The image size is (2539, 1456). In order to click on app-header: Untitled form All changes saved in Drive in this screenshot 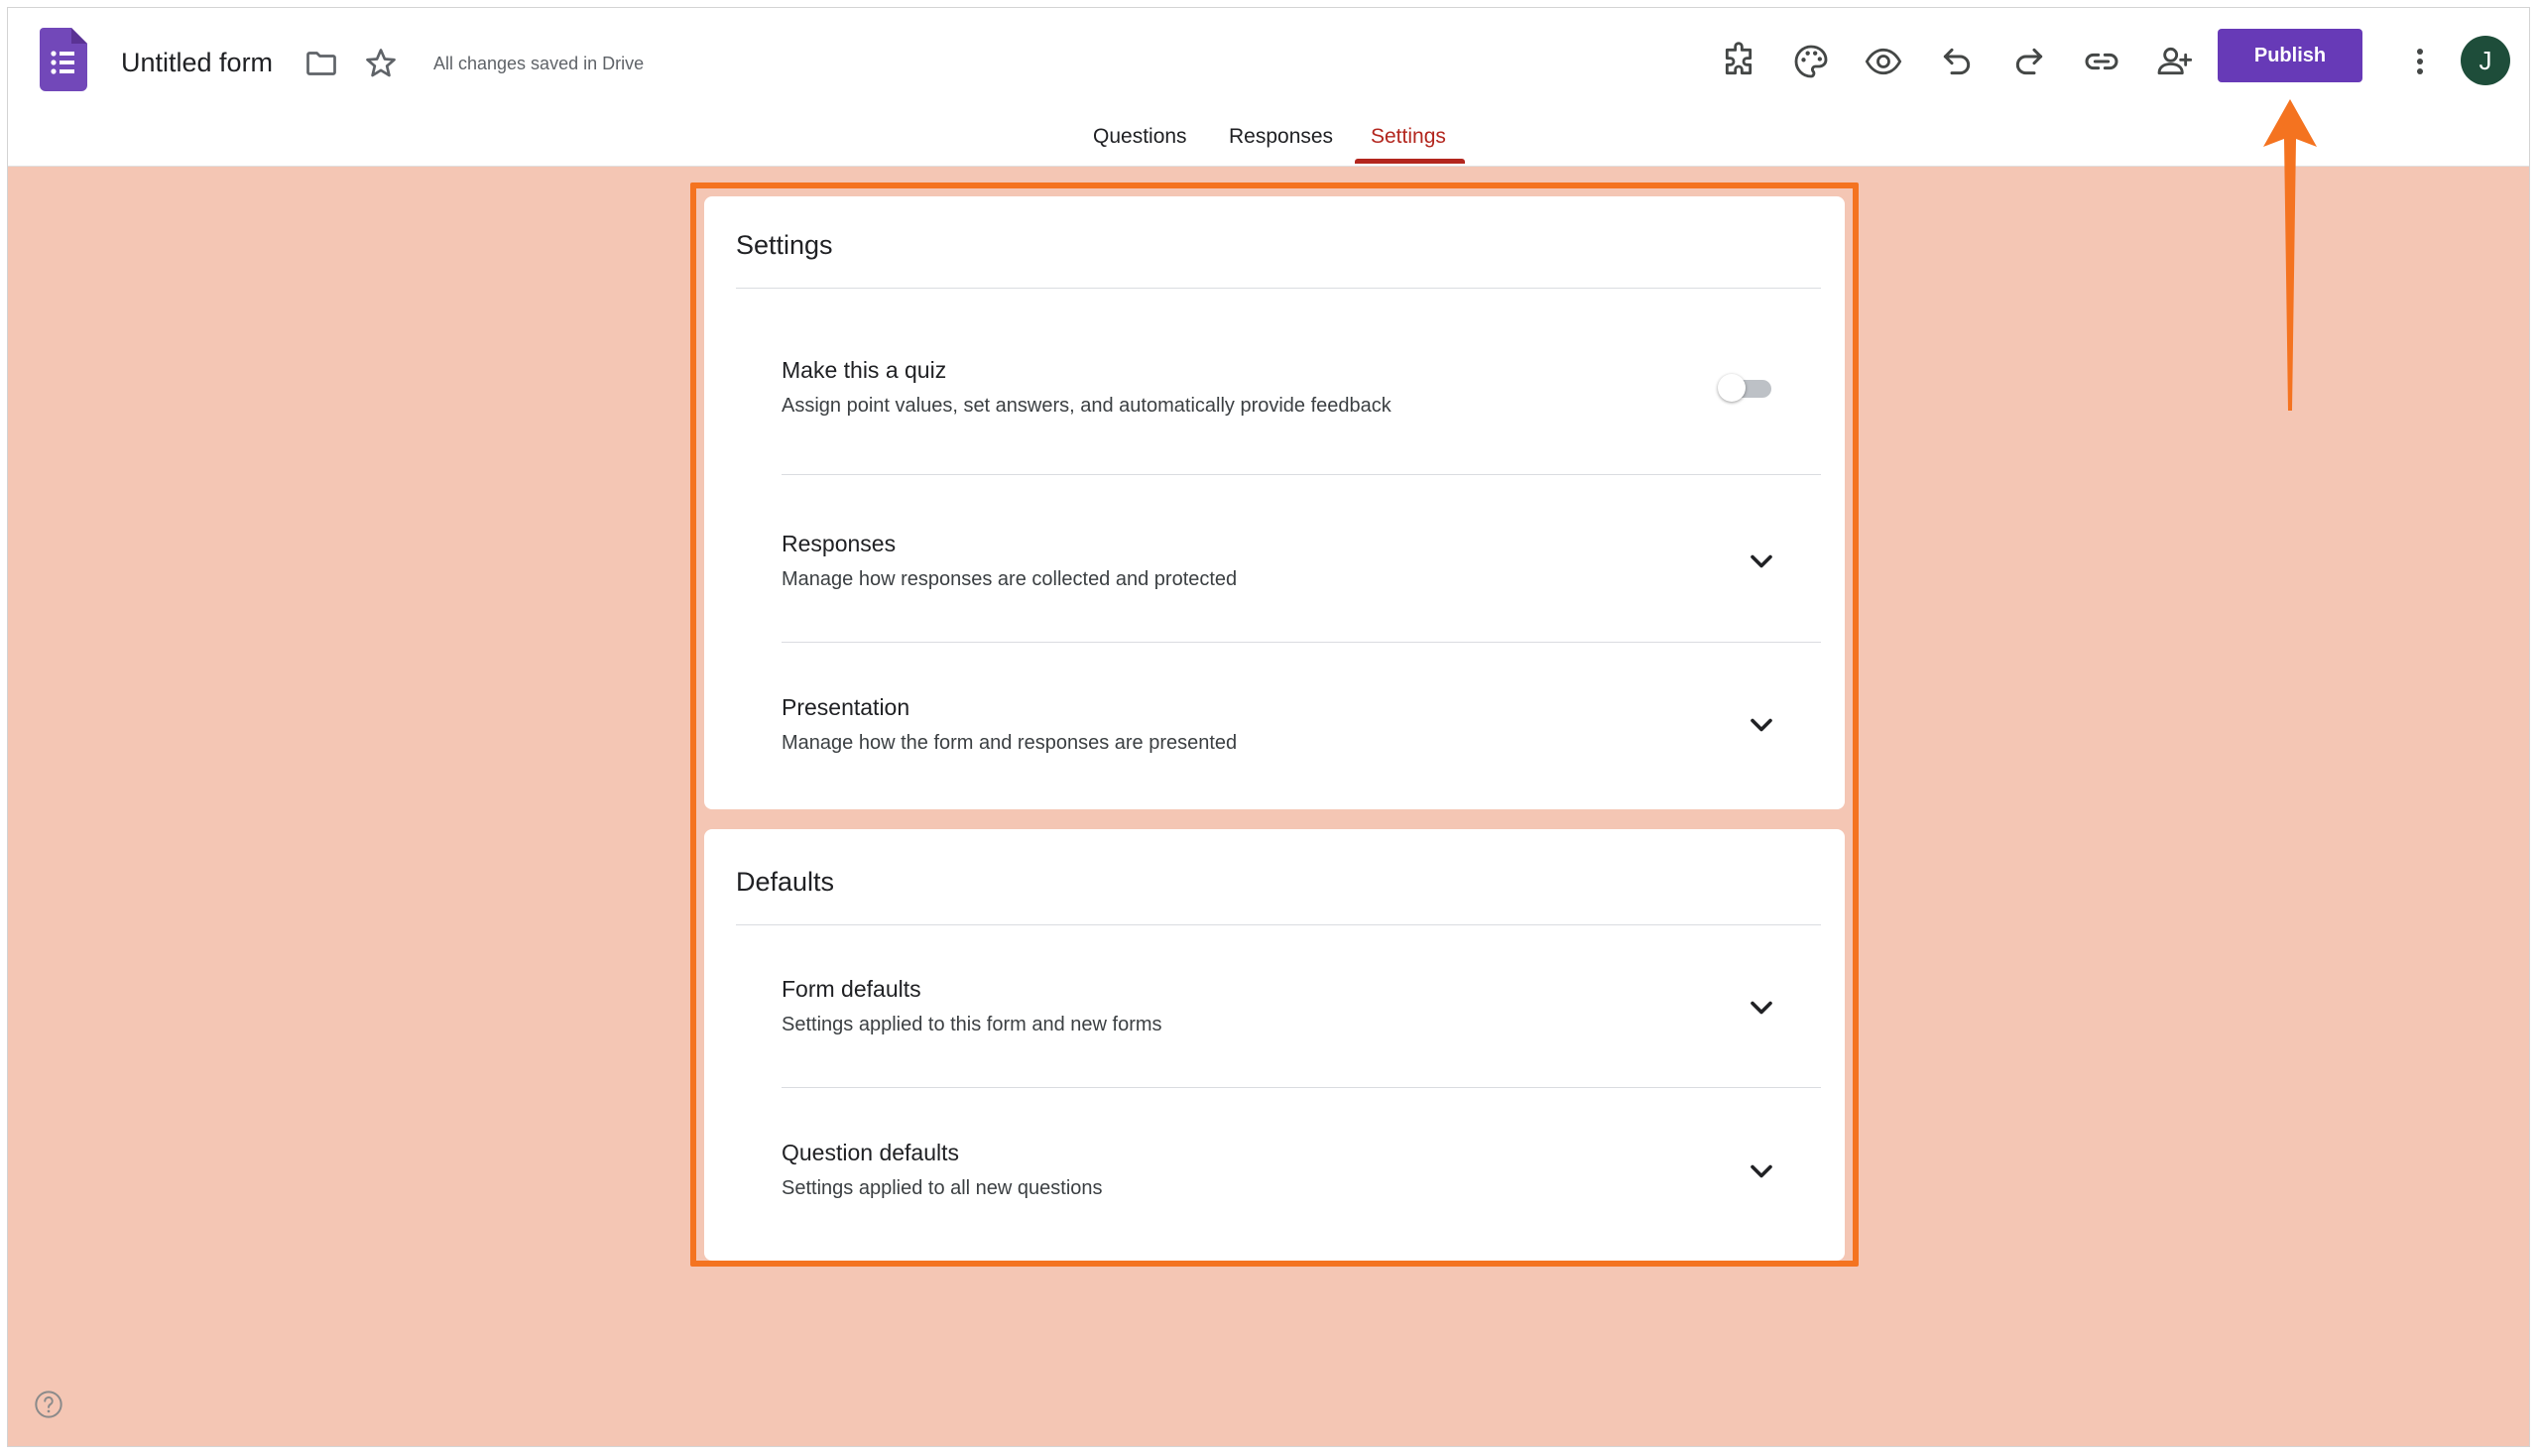, I will do `click(1269, 87)`.